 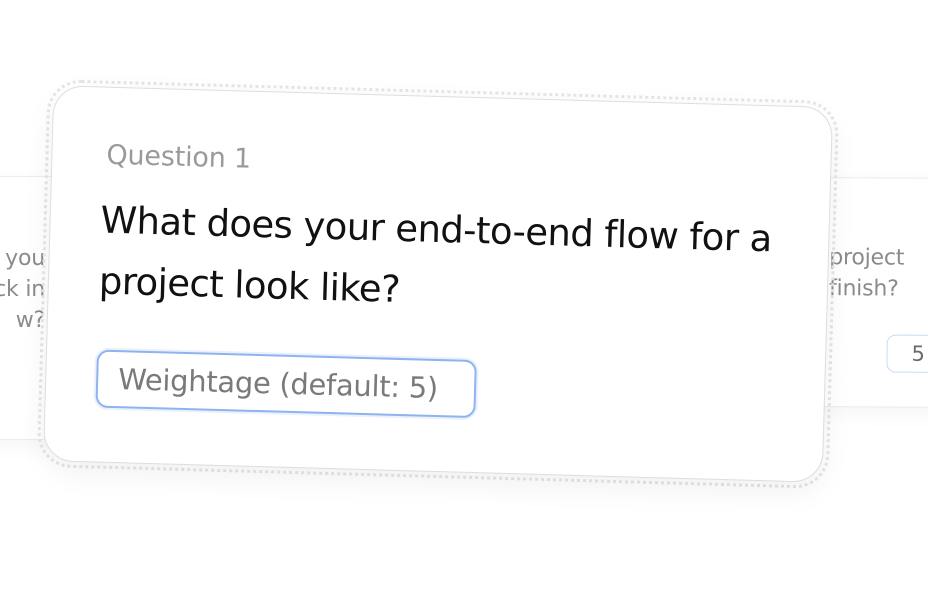 What do you see at coordinates (907, 353) in the screenshot?
I see `next-weightage-input: 5` at bounding box center [907, 353].